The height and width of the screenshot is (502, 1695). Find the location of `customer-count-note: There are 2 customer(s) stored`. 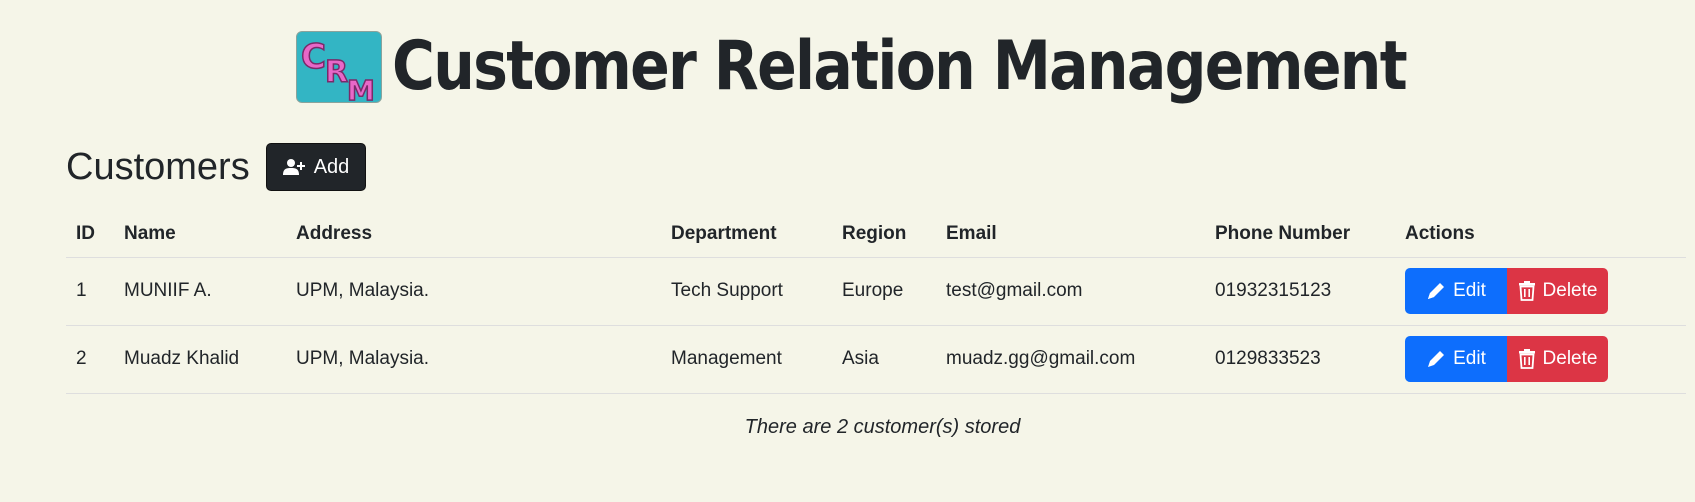

customer-count-note: There are 2 customer(s) stored is located at coordinates (882, 427).